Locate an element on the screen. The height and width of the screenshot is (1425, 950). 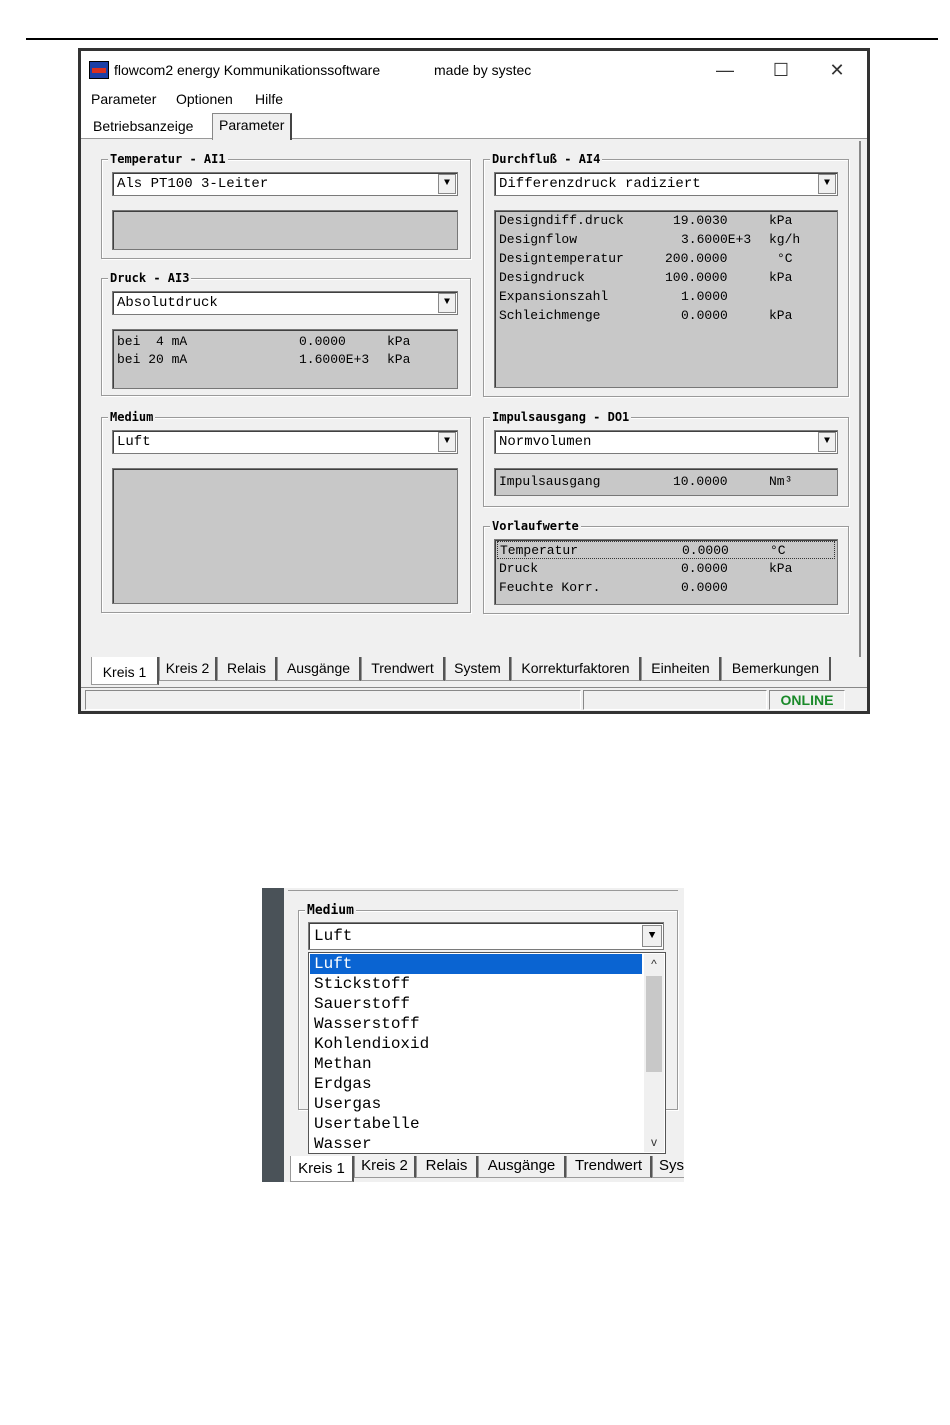
temperatur-info-box is located at coordinates (285, 230).